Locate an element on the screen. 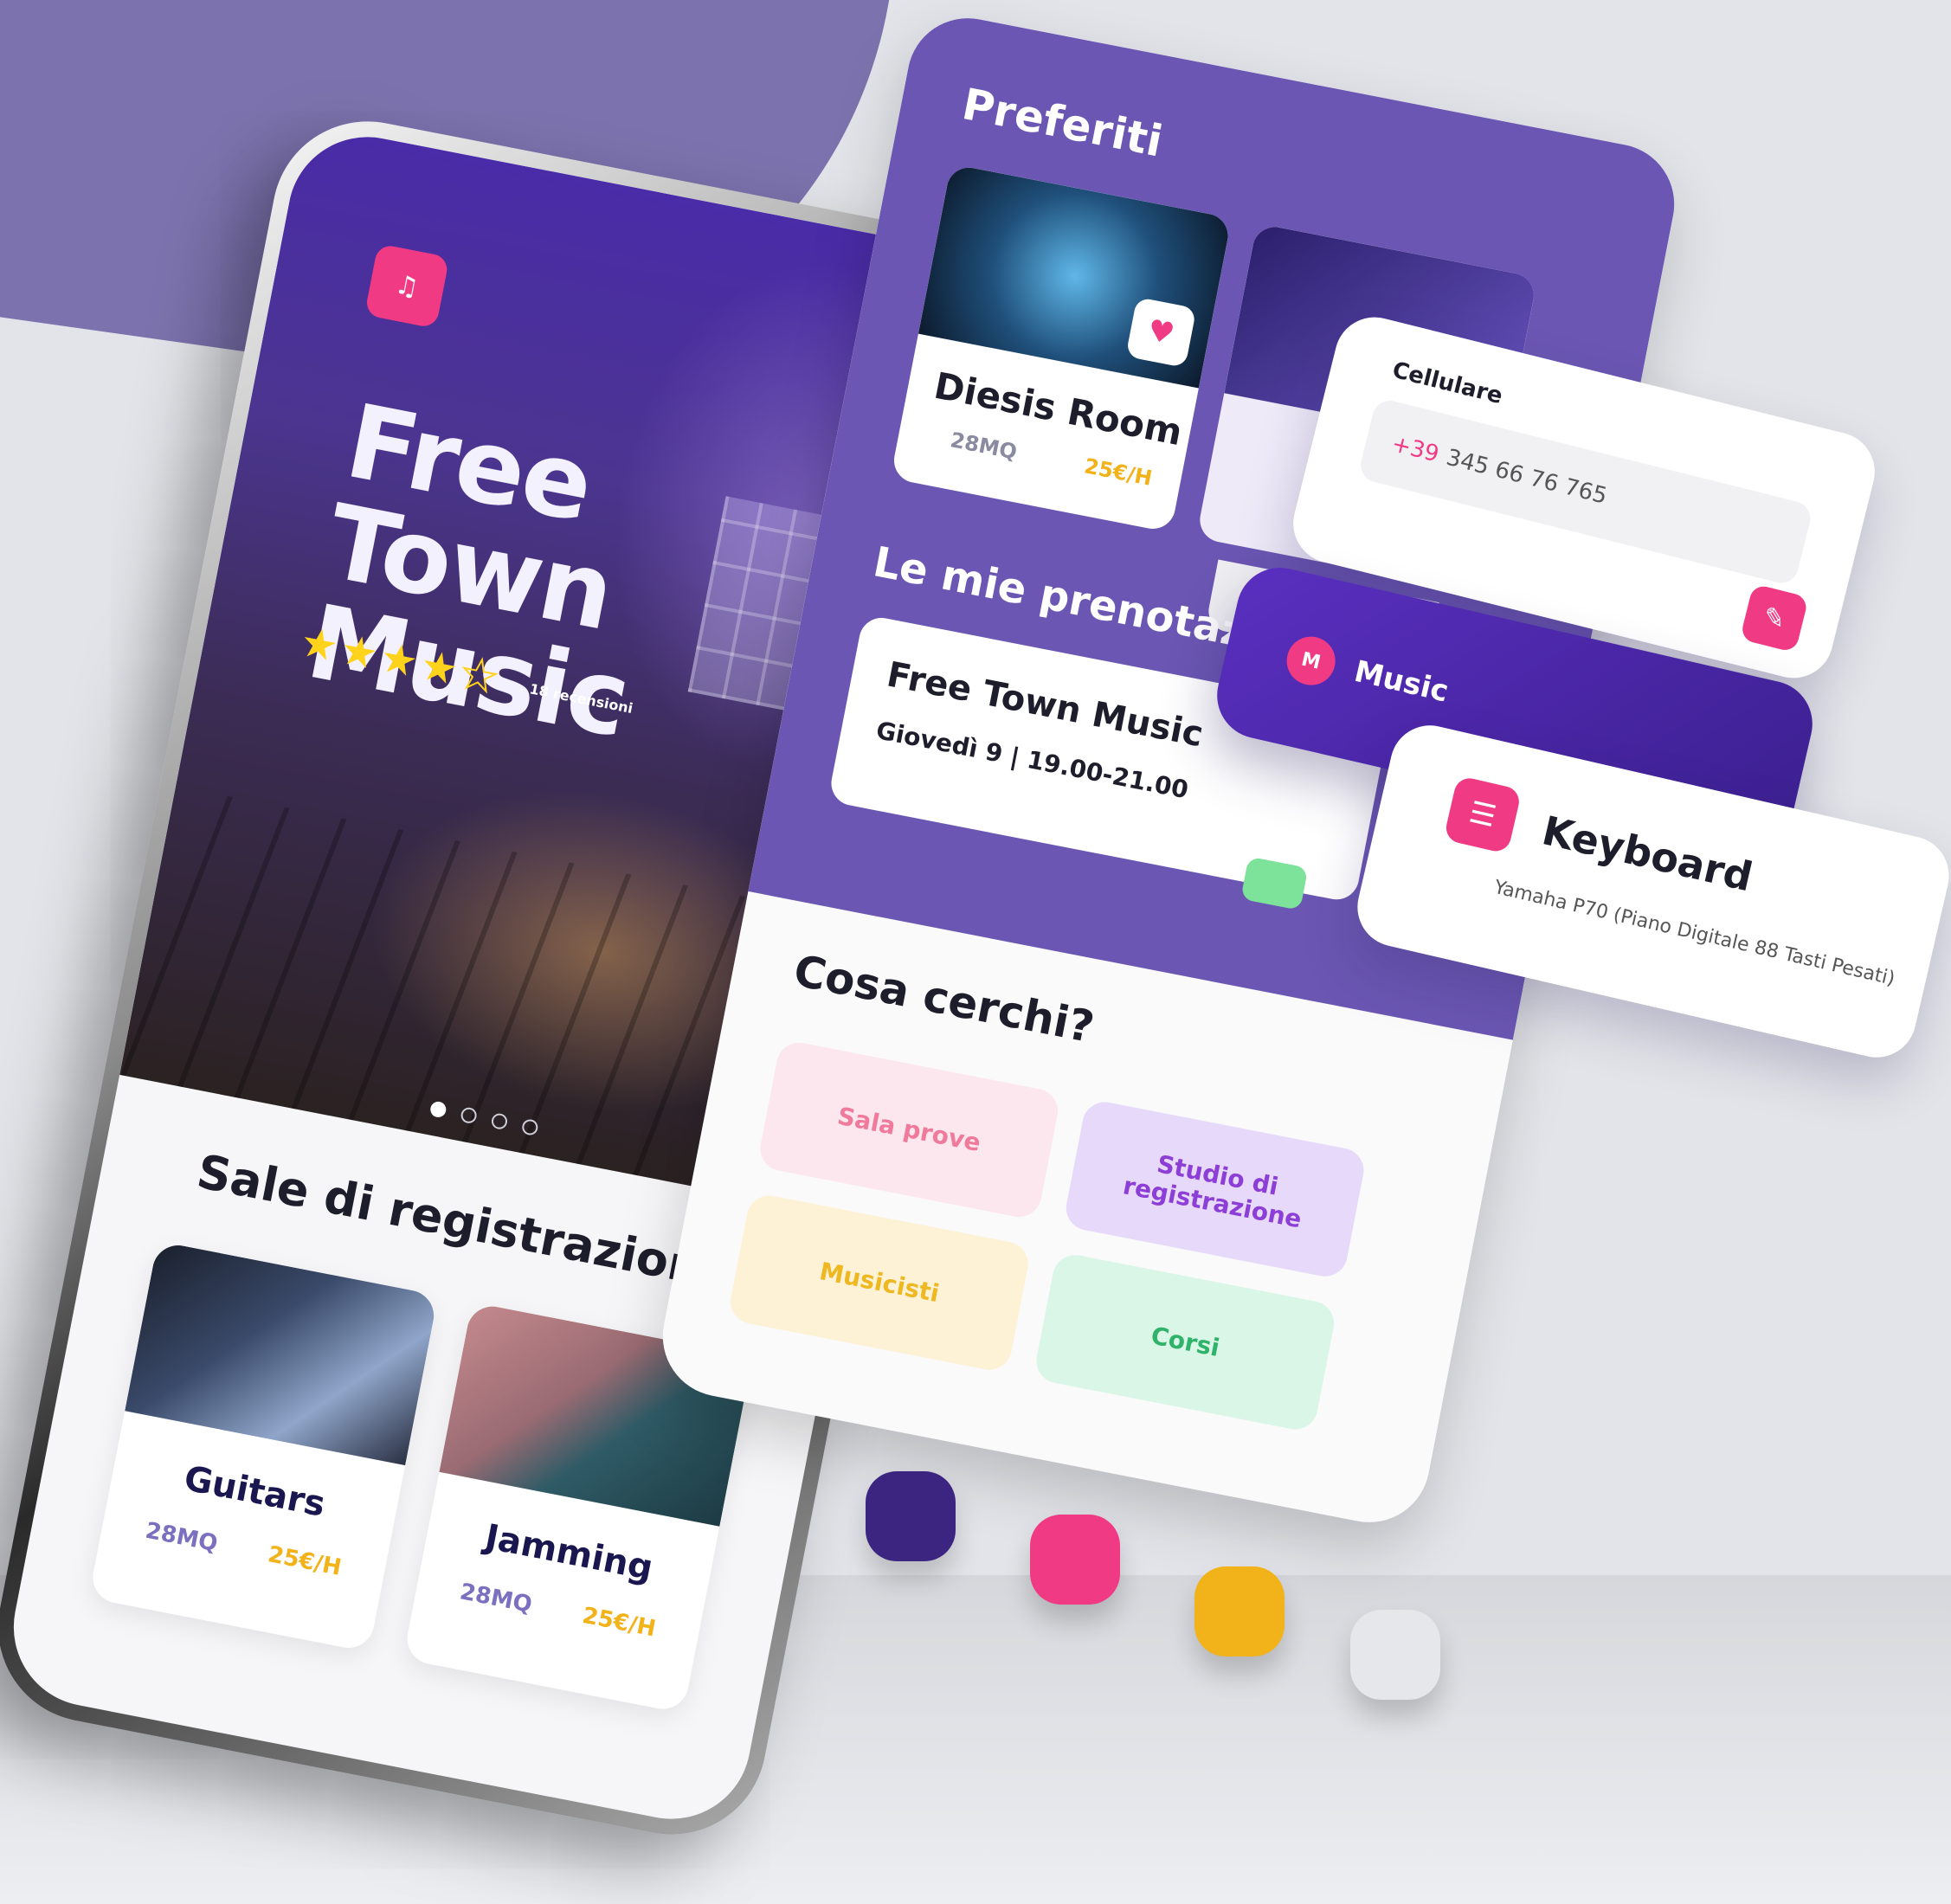 The height and width of the screenshot is (1904, 1951). favorite-card: ♥ Diesis Room 28MQ 25€/H is located at coordinates (1061, 348).